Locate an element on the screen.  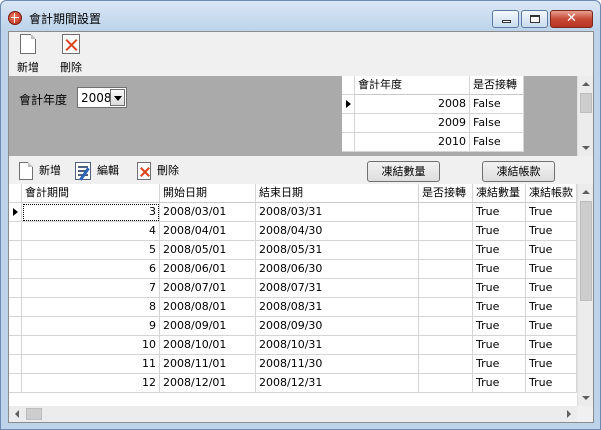
period-cell: 9 is located at coordinates (91, 326).